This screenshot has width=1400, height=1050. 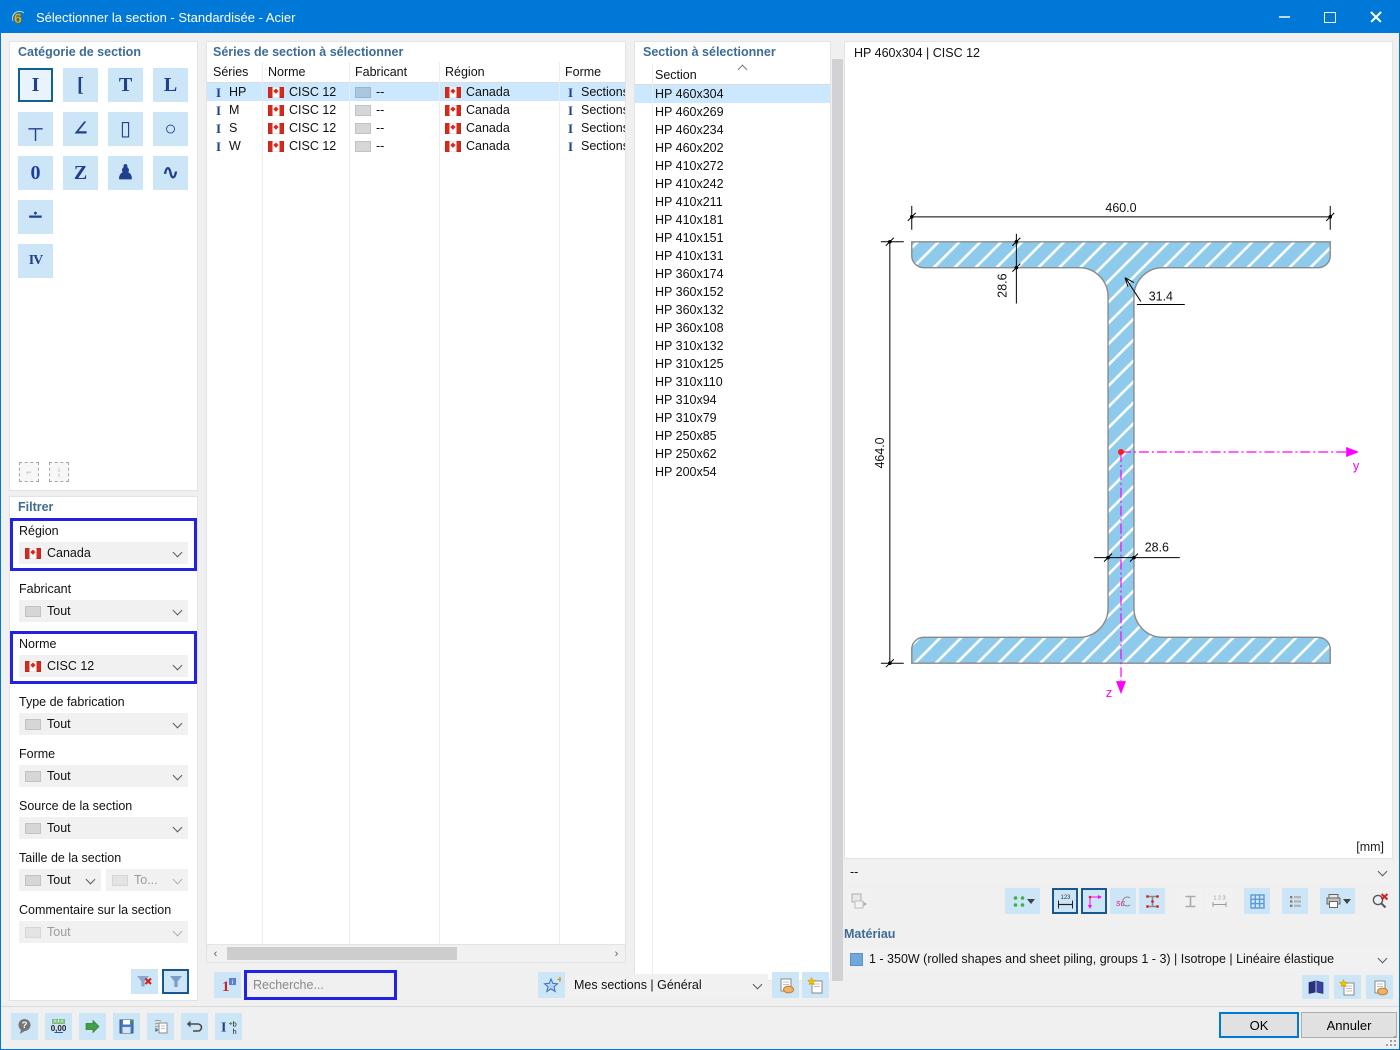 I want to click on clear-filter-button, so click(x=144, y=981).